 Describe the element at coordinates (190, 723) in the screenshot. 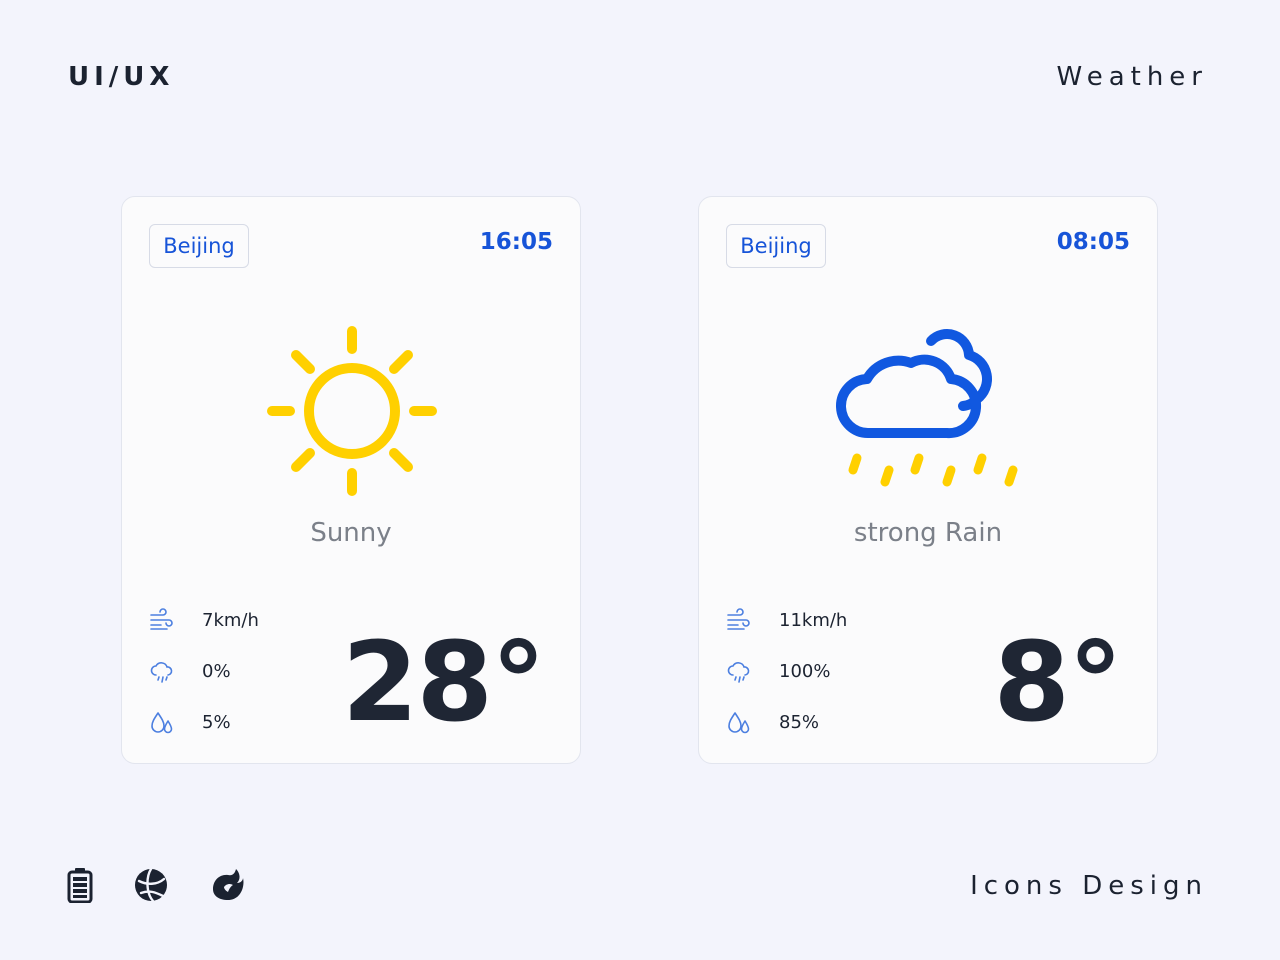

I see `humidity-stat: 5%` at that location.